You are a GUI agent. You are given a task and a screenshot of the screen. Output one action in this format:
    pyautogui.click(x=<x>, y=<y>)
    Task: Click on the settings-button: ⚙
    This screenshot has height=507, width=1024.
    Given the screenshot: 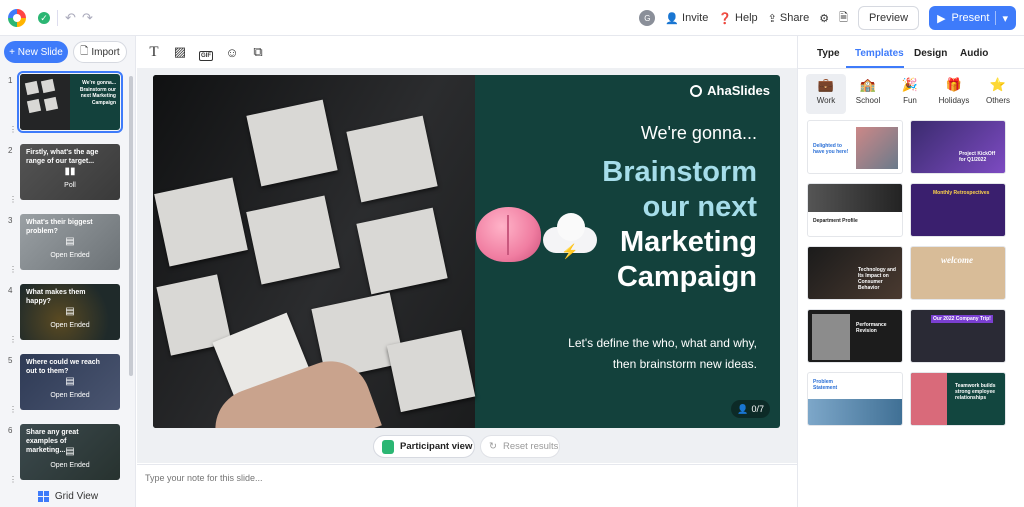 What is the action you would take?
    pyautogui.click(x=824, y=18)
    